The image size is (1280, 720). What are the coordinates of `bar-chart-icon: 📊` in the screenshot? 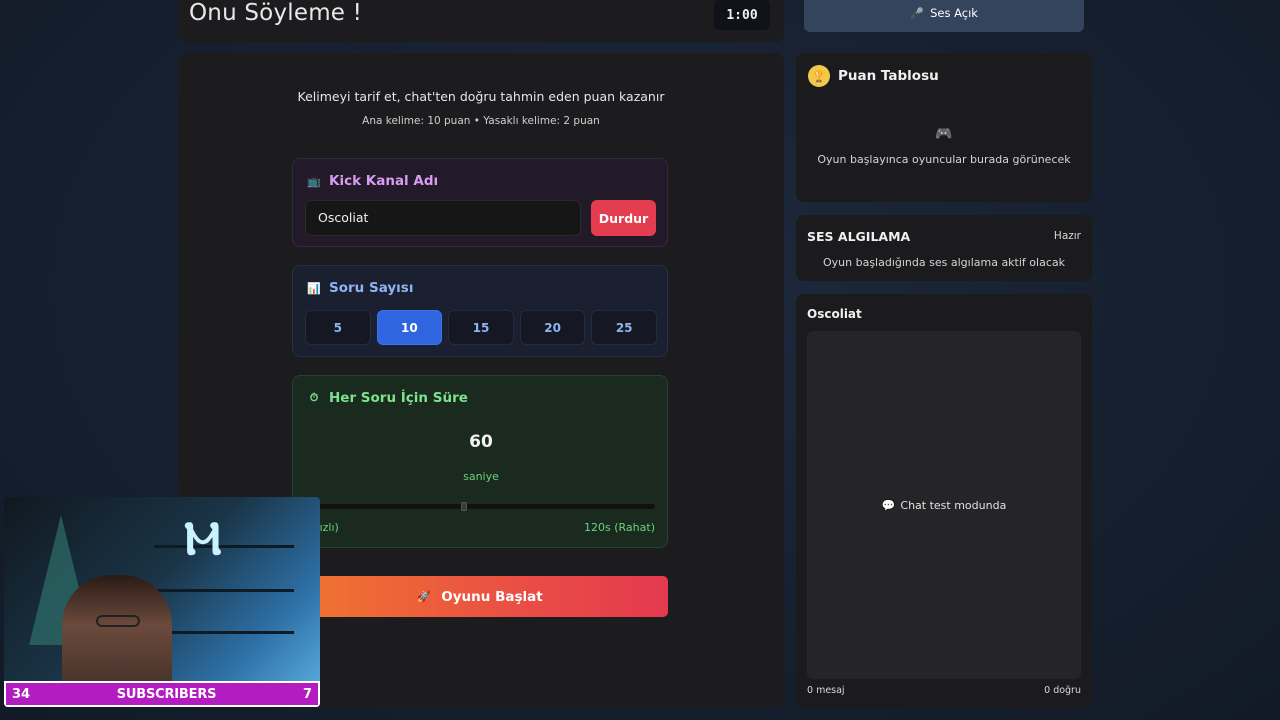 It's located at (314, 288).